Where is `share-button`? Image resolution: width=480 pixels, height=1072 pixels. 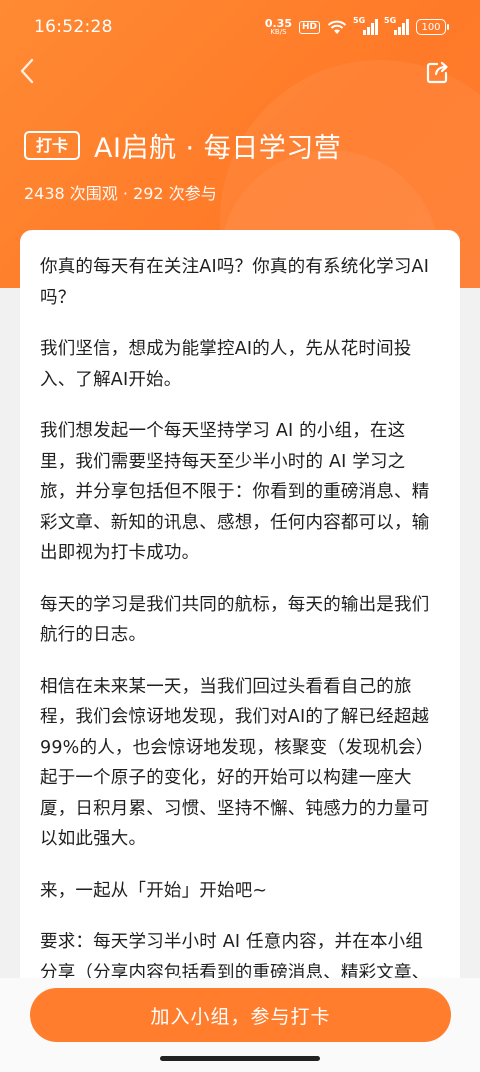
share-button is located at coordinates (438, 72).